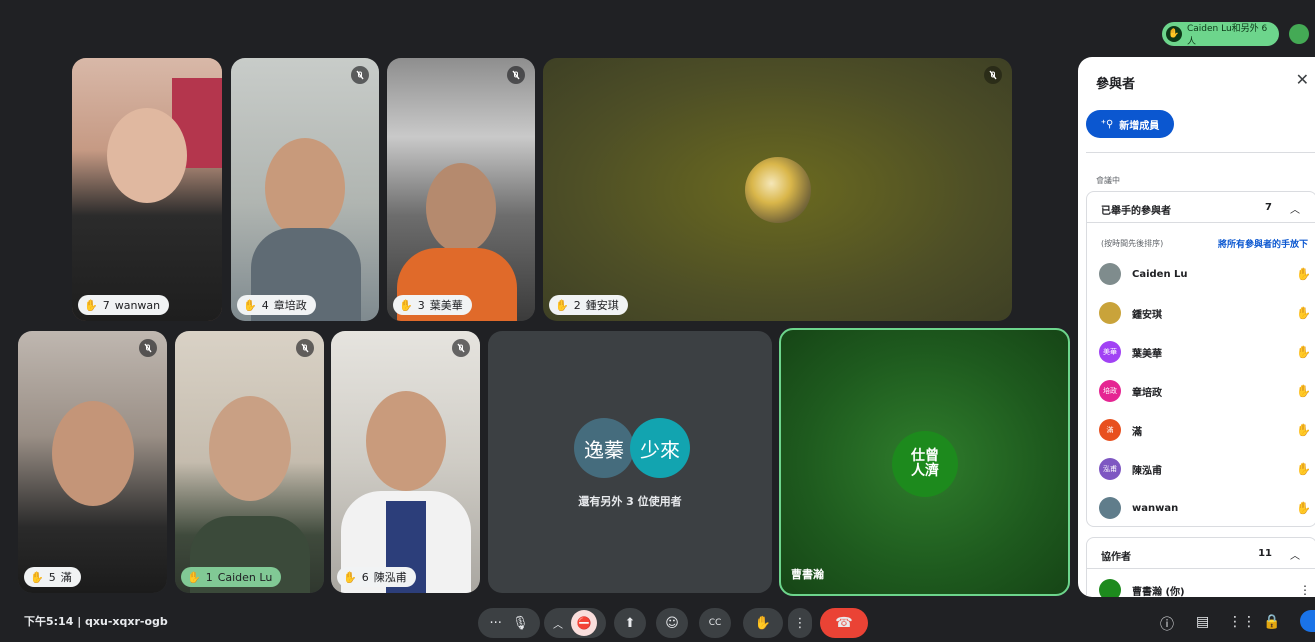 This screenshot has height=642, width=1315. I want to click on video-tile-caiden: ✋ 1 Caiden Lu, so click(249, 462).